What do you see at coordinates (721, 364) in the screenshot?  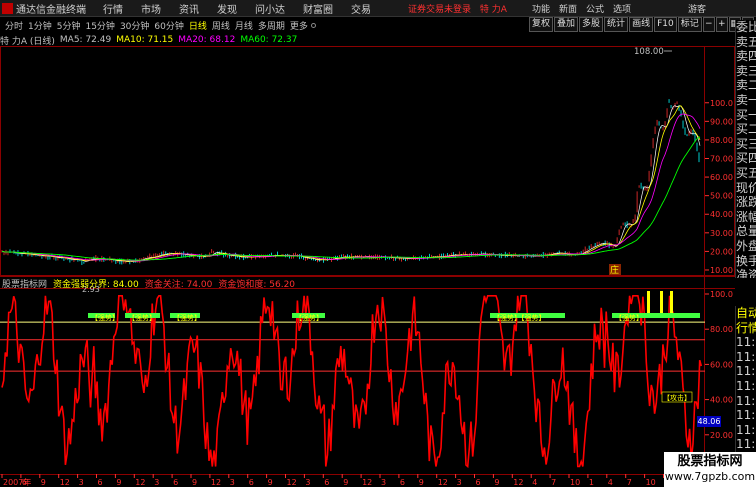 I see `ind-tick-label: 60.00` at bounding box center [721, 364].